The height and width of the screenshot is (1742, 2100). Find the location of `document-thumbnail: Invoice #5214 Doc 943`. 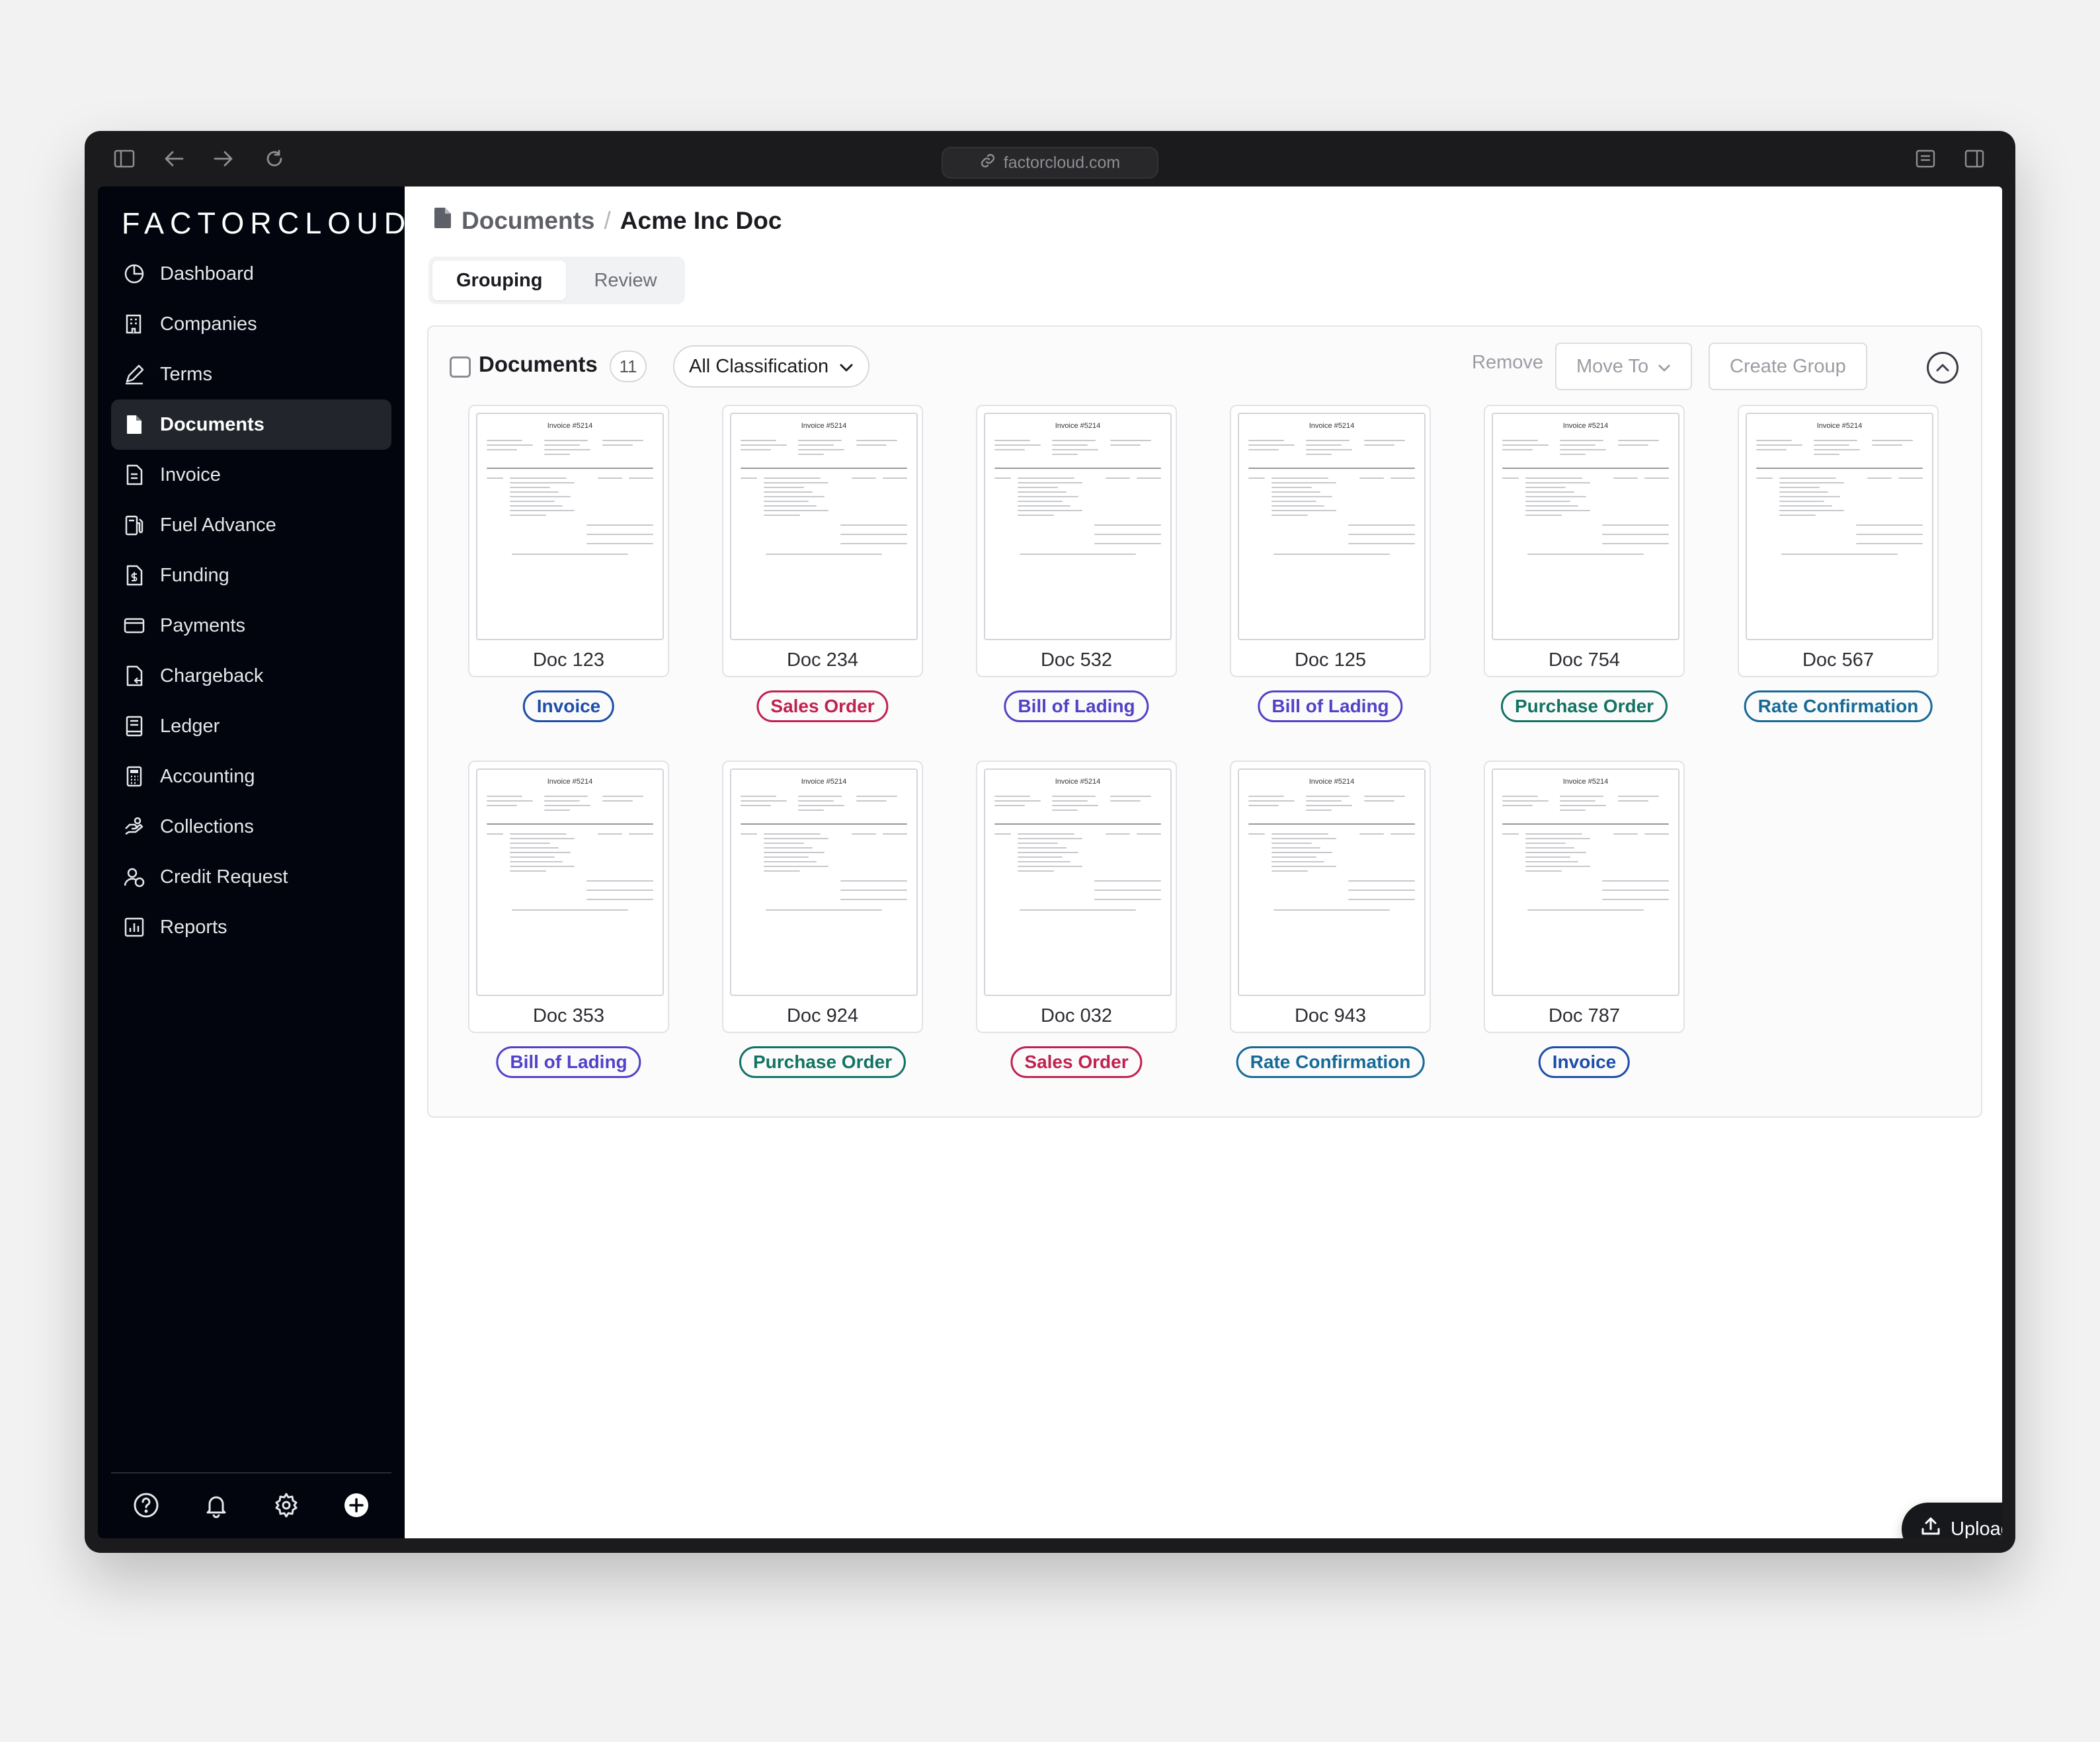

document-thumbnail: Invoice #5214 Doc 943 is located at coordinates (1330, 897).